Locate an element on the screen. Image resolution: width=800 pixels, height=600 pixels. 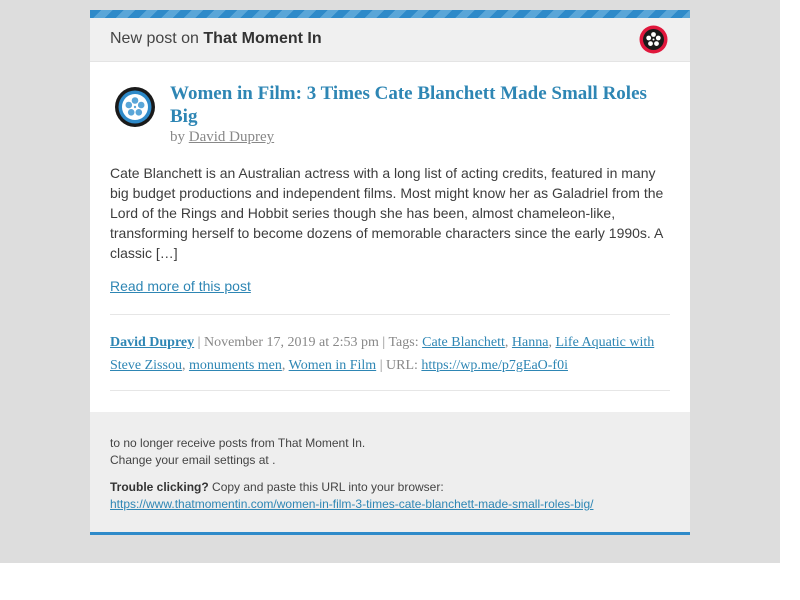
page-edge is located at coordinates (790, 296).